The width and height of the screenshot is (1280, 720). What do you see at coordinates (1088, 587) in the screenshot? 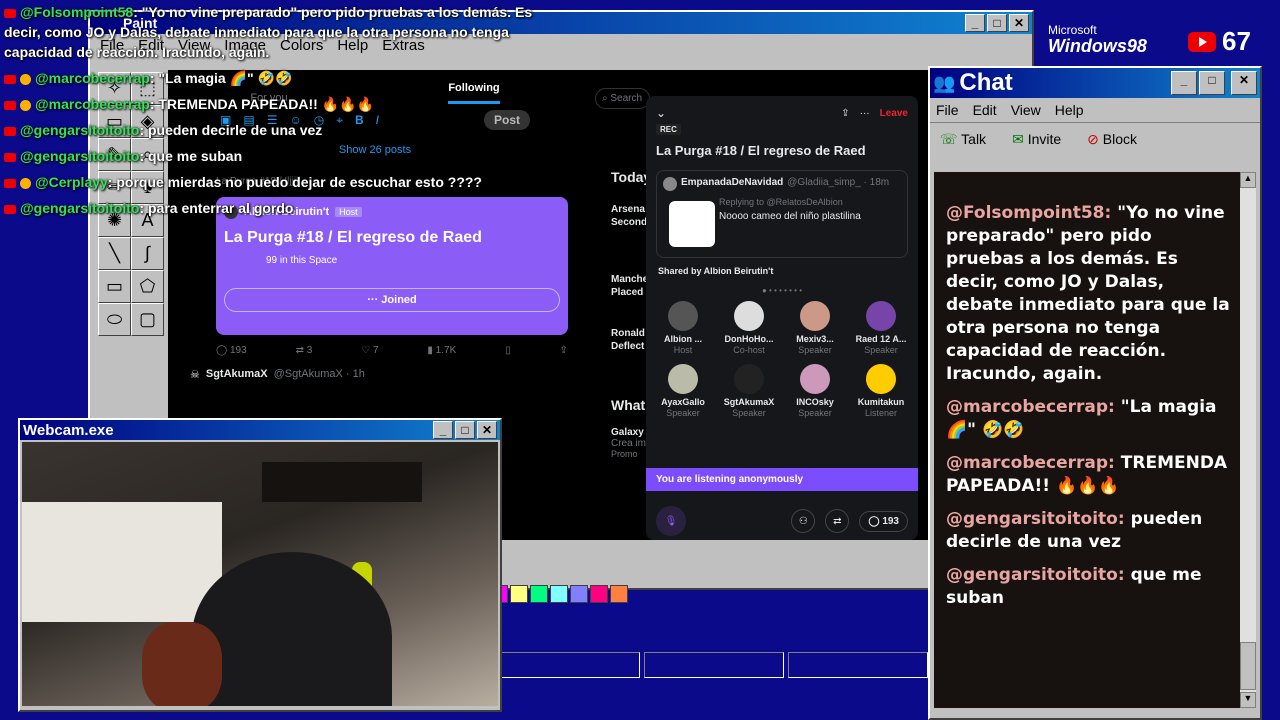
I see `chat-message: @gengarsitoitoito: que me suban` at bounding box center [1088, 587].